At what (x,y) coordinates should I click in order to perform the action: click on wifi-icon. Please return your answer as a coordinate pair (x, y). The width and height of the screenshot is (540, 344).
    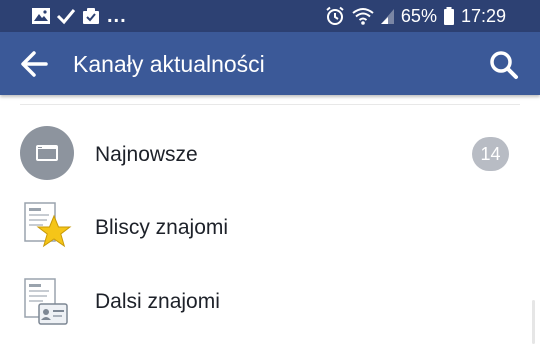
    Looking at the image, I should click on (363, 16).